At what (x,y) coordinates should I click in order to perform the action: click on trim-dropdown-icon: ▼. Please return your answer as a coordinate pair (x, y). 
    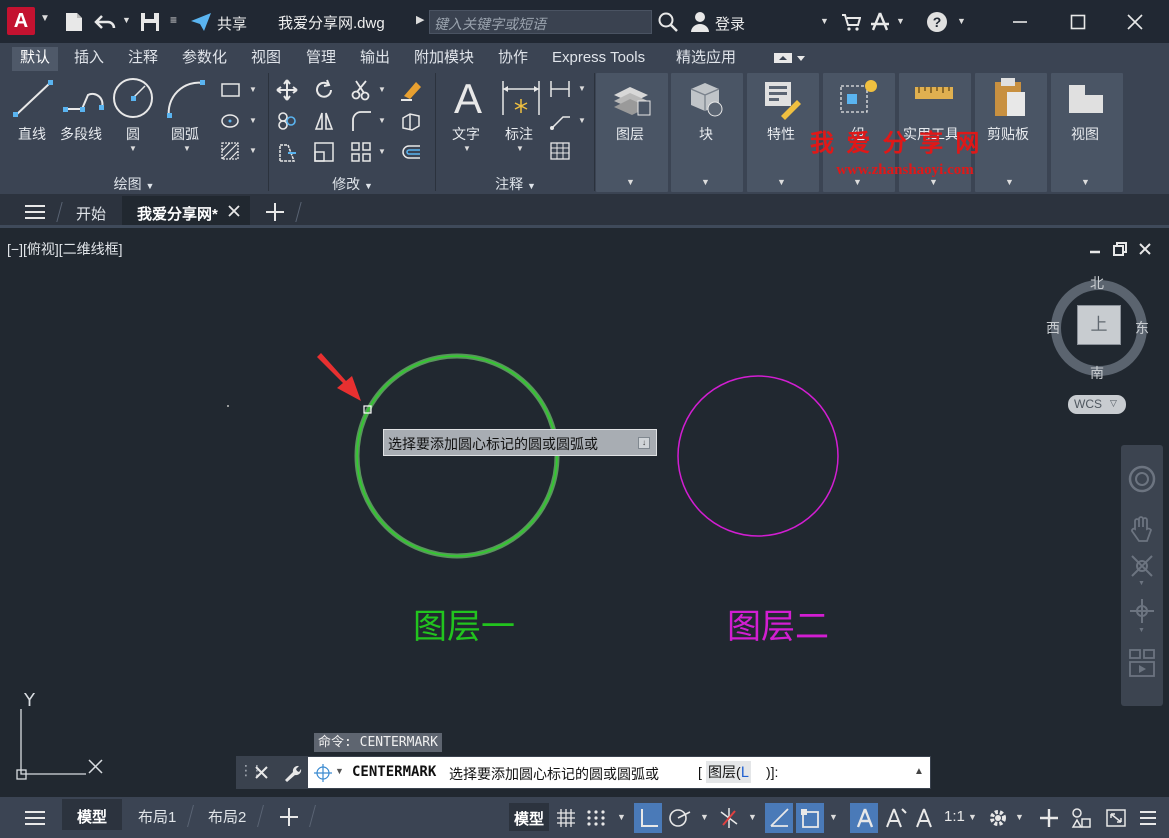
    Looking at the image, I should click on (382, 89).